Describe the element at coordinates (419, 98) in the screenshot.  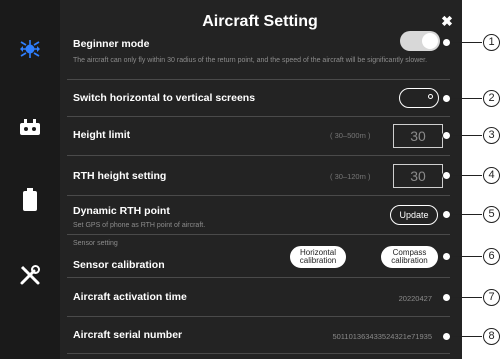
I see `switch-screens-toggle` at that location.